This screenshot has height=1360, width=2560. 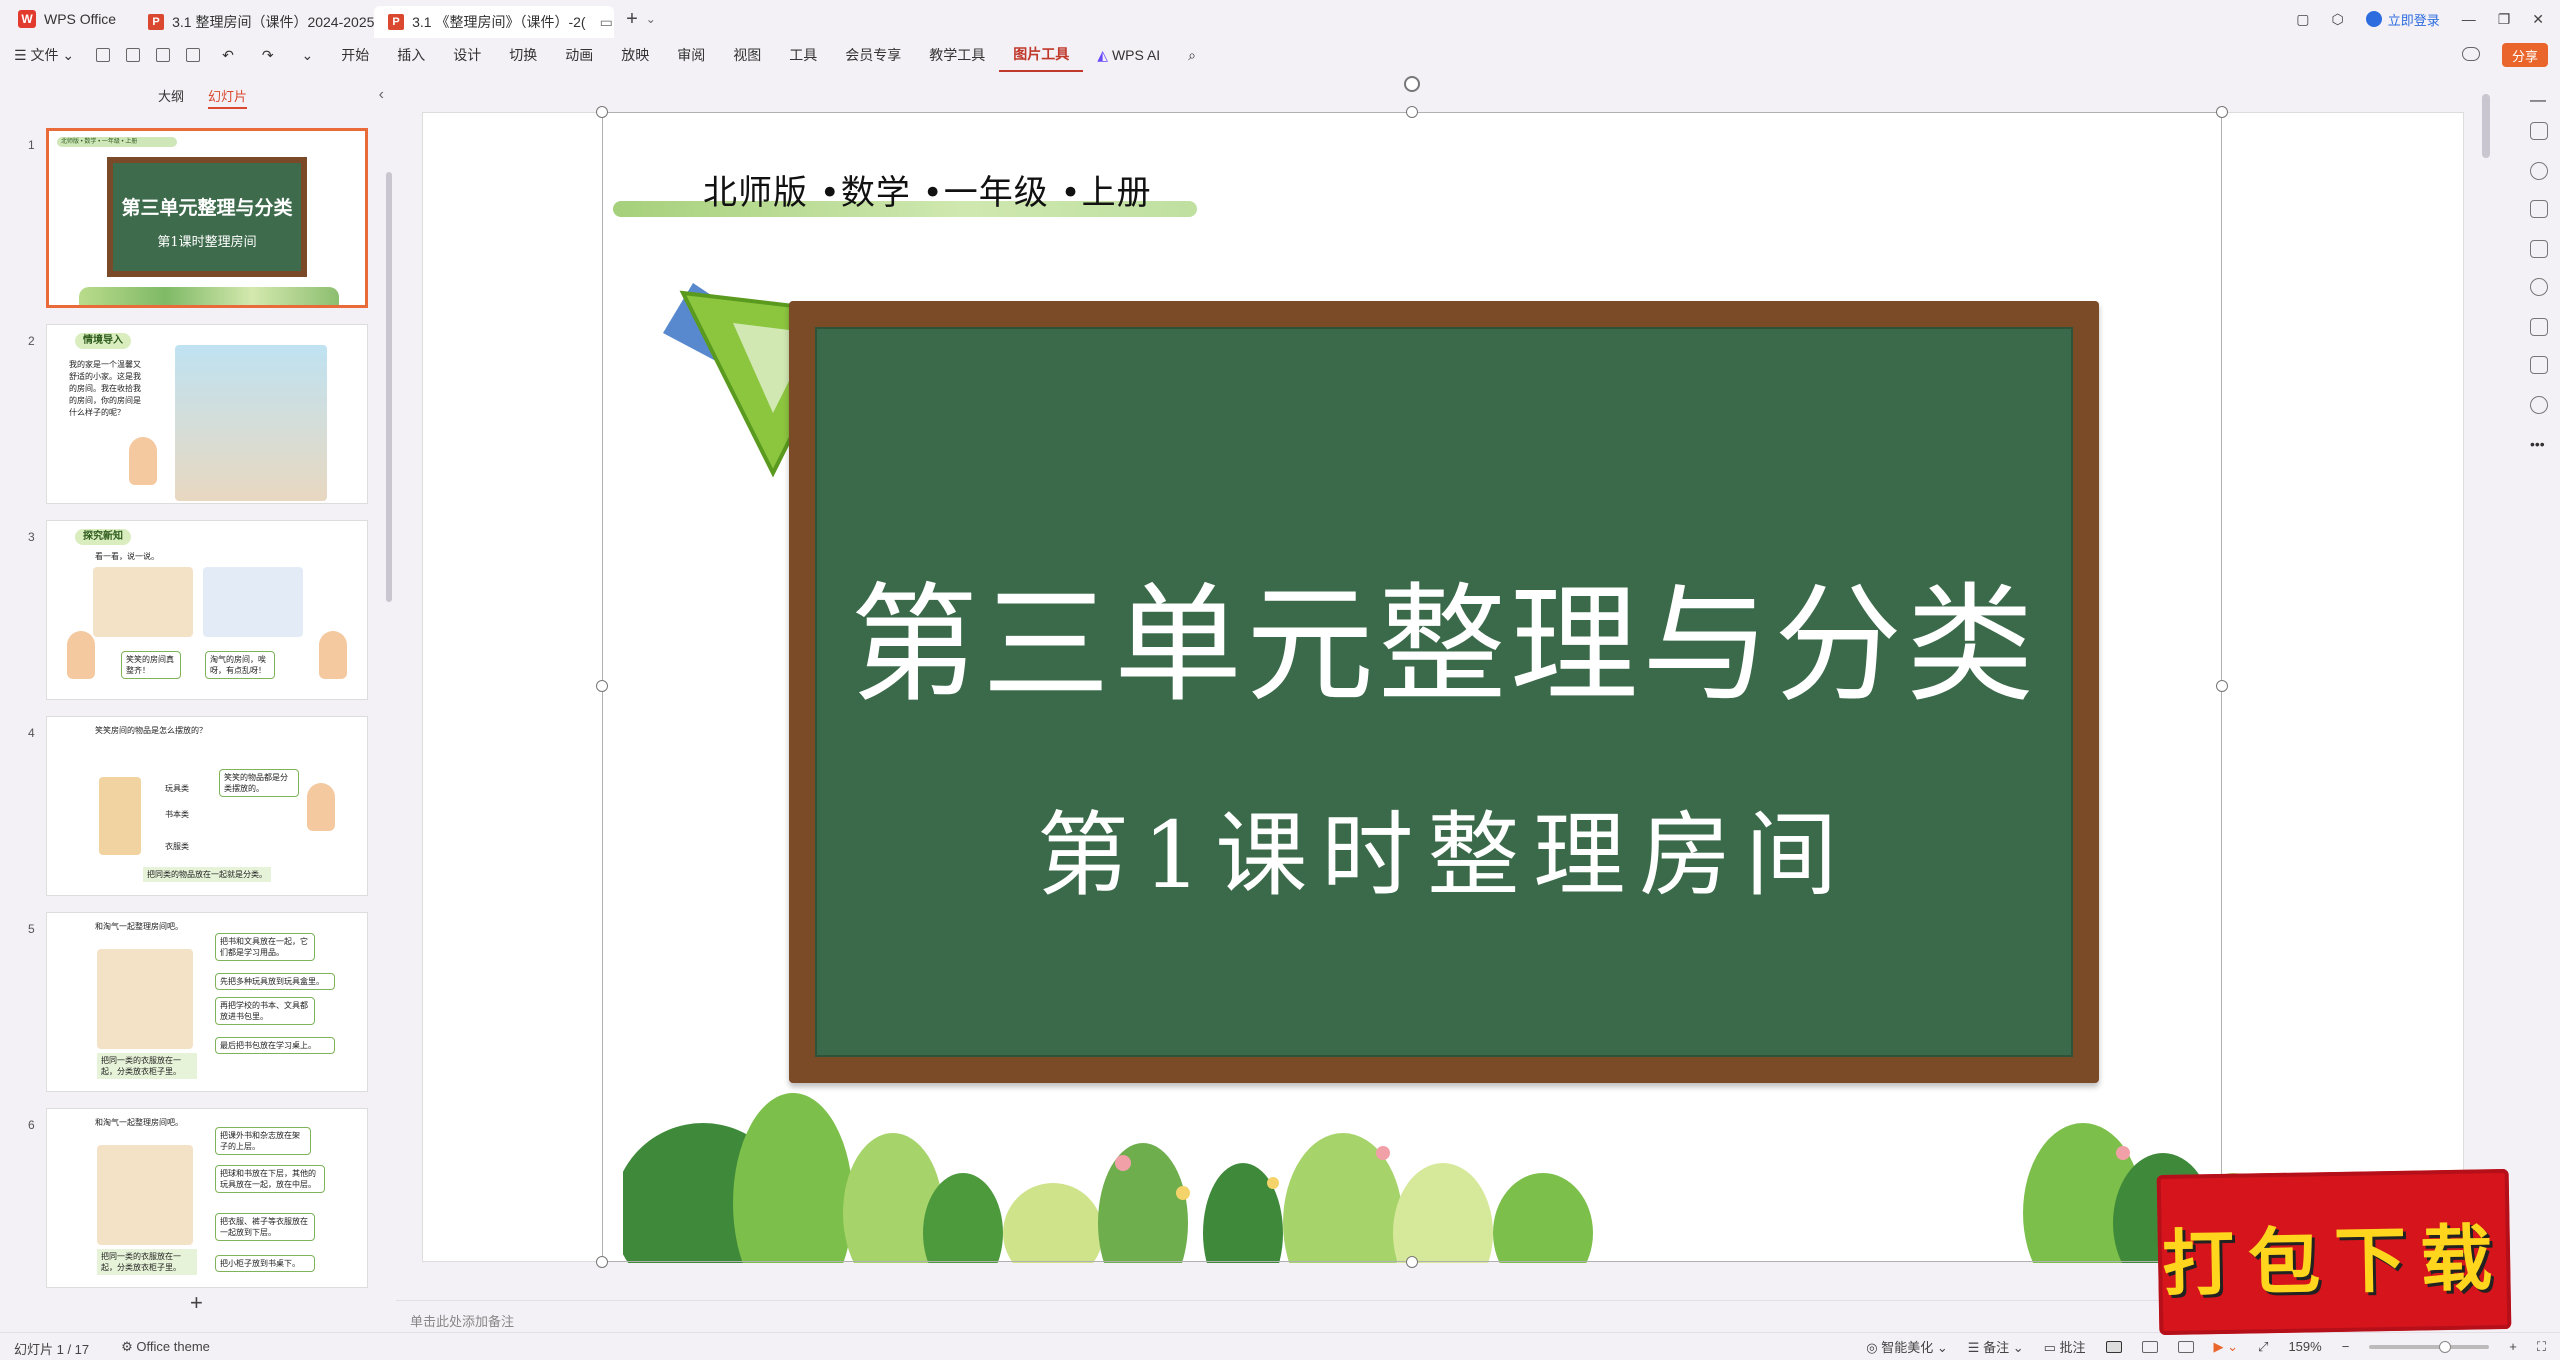 I want to click on normal-view-button, so click(x=2113, y=1346).